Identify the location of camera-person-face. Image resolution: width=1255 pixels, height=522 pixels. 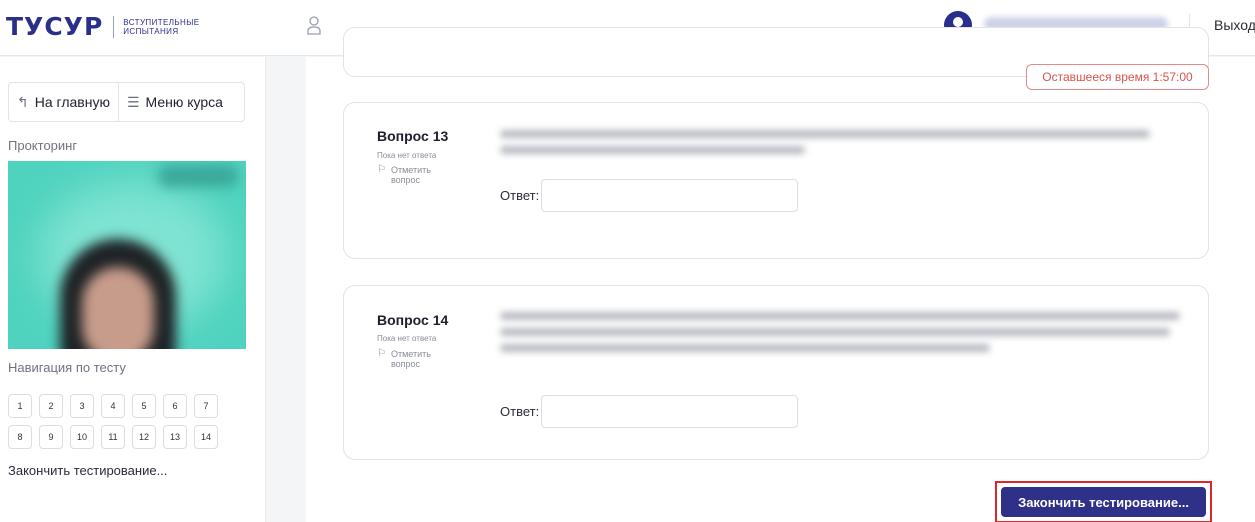
(118, 308).